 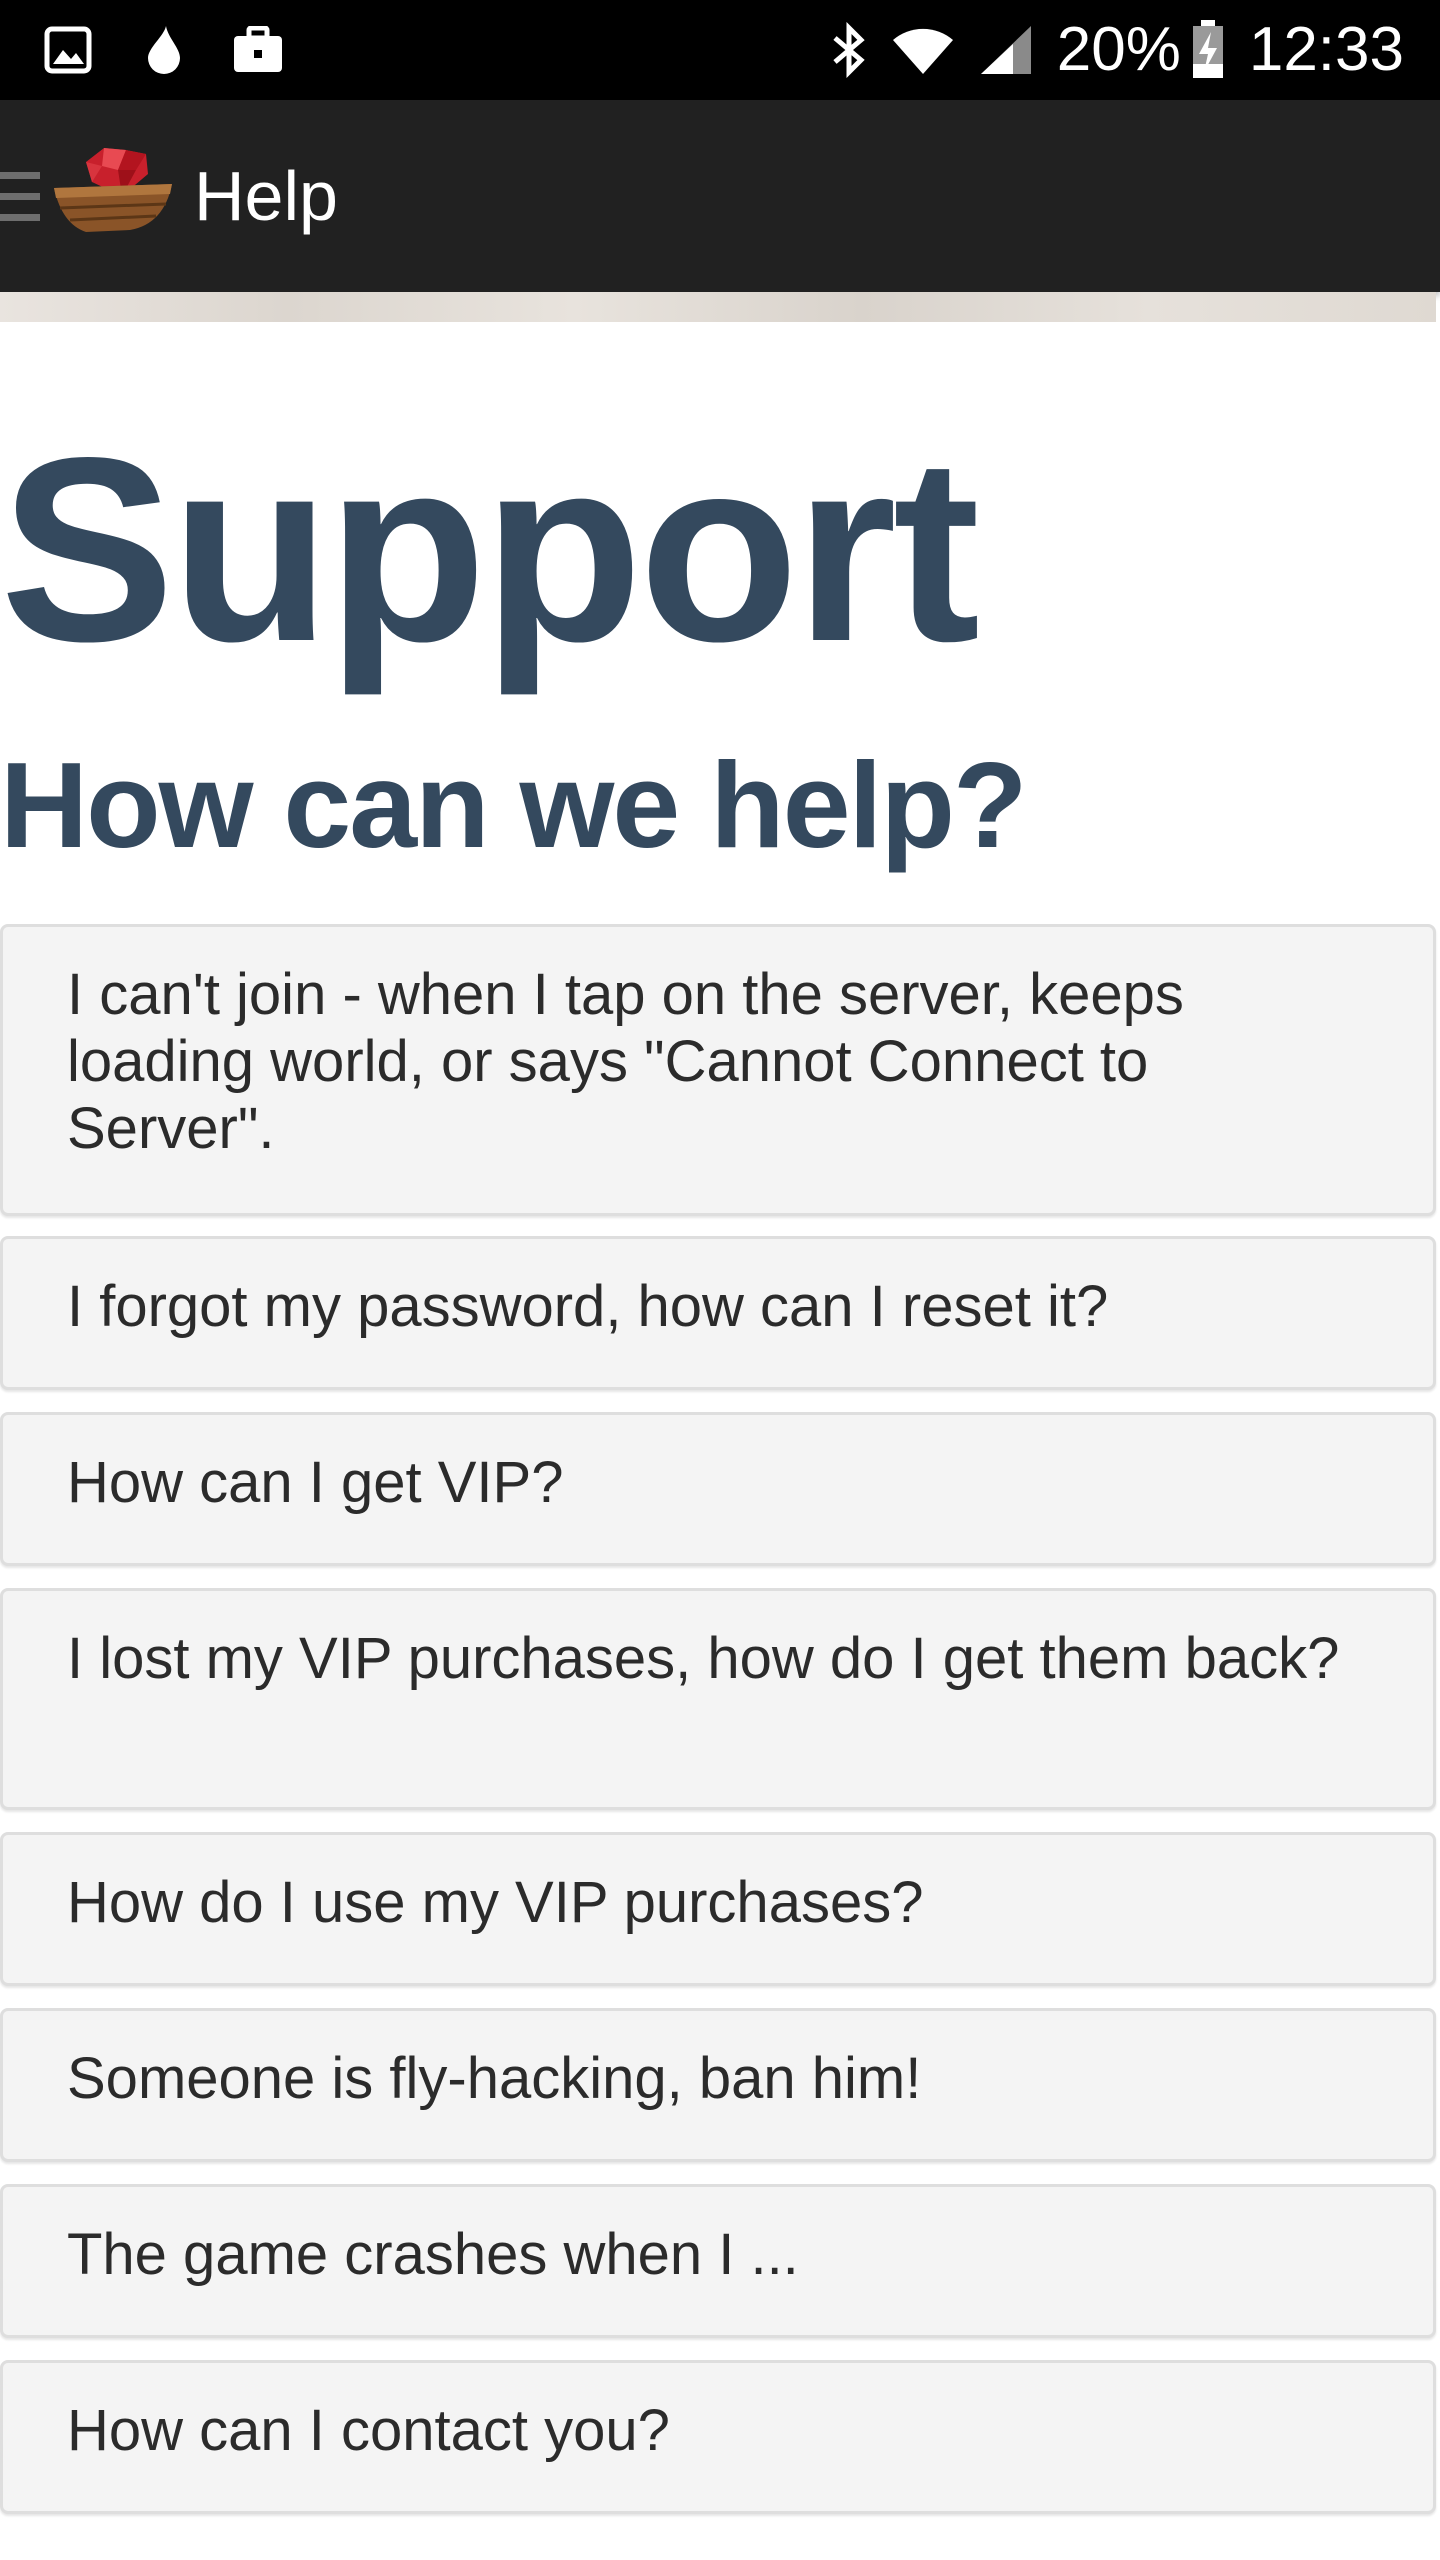 I want to click on briefcase-icon, so click(x=258, y=50).